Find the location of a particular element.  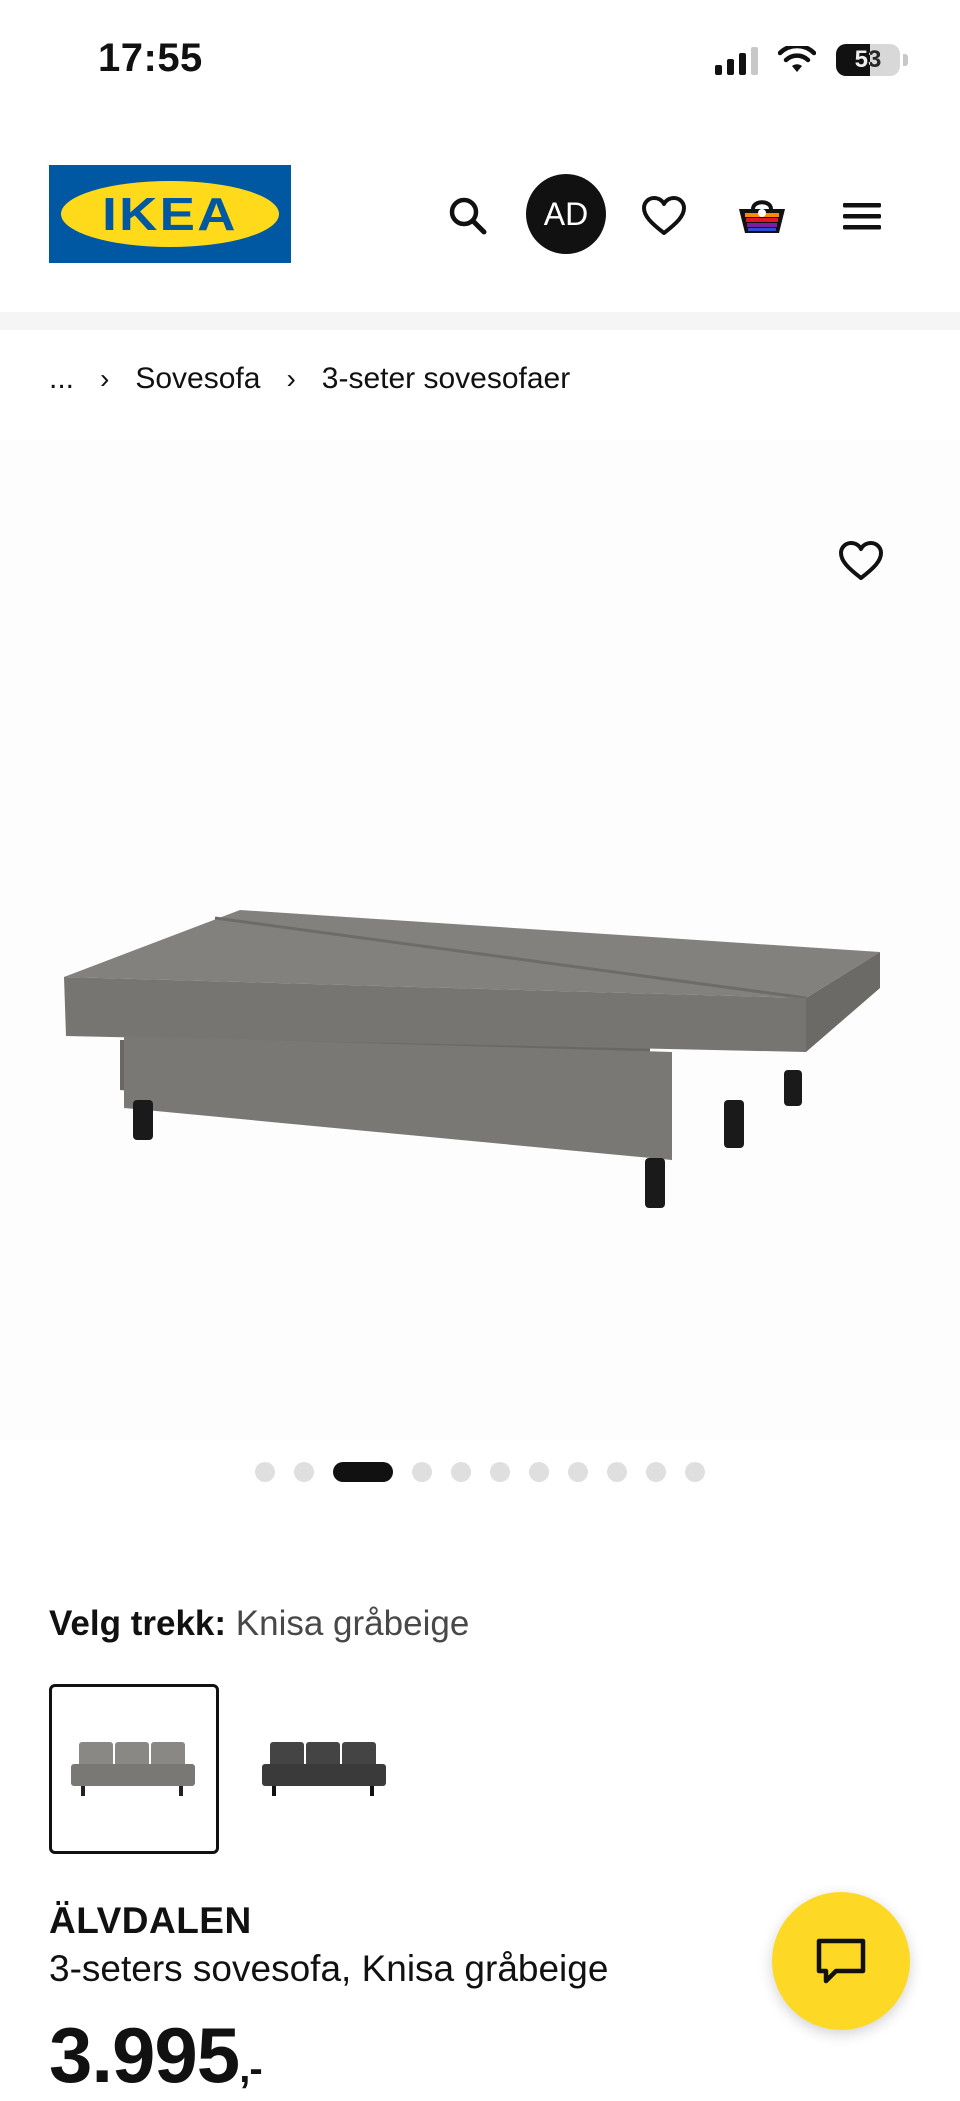

sofa-thumbnail-grey is located at coordinates (133, 1769).